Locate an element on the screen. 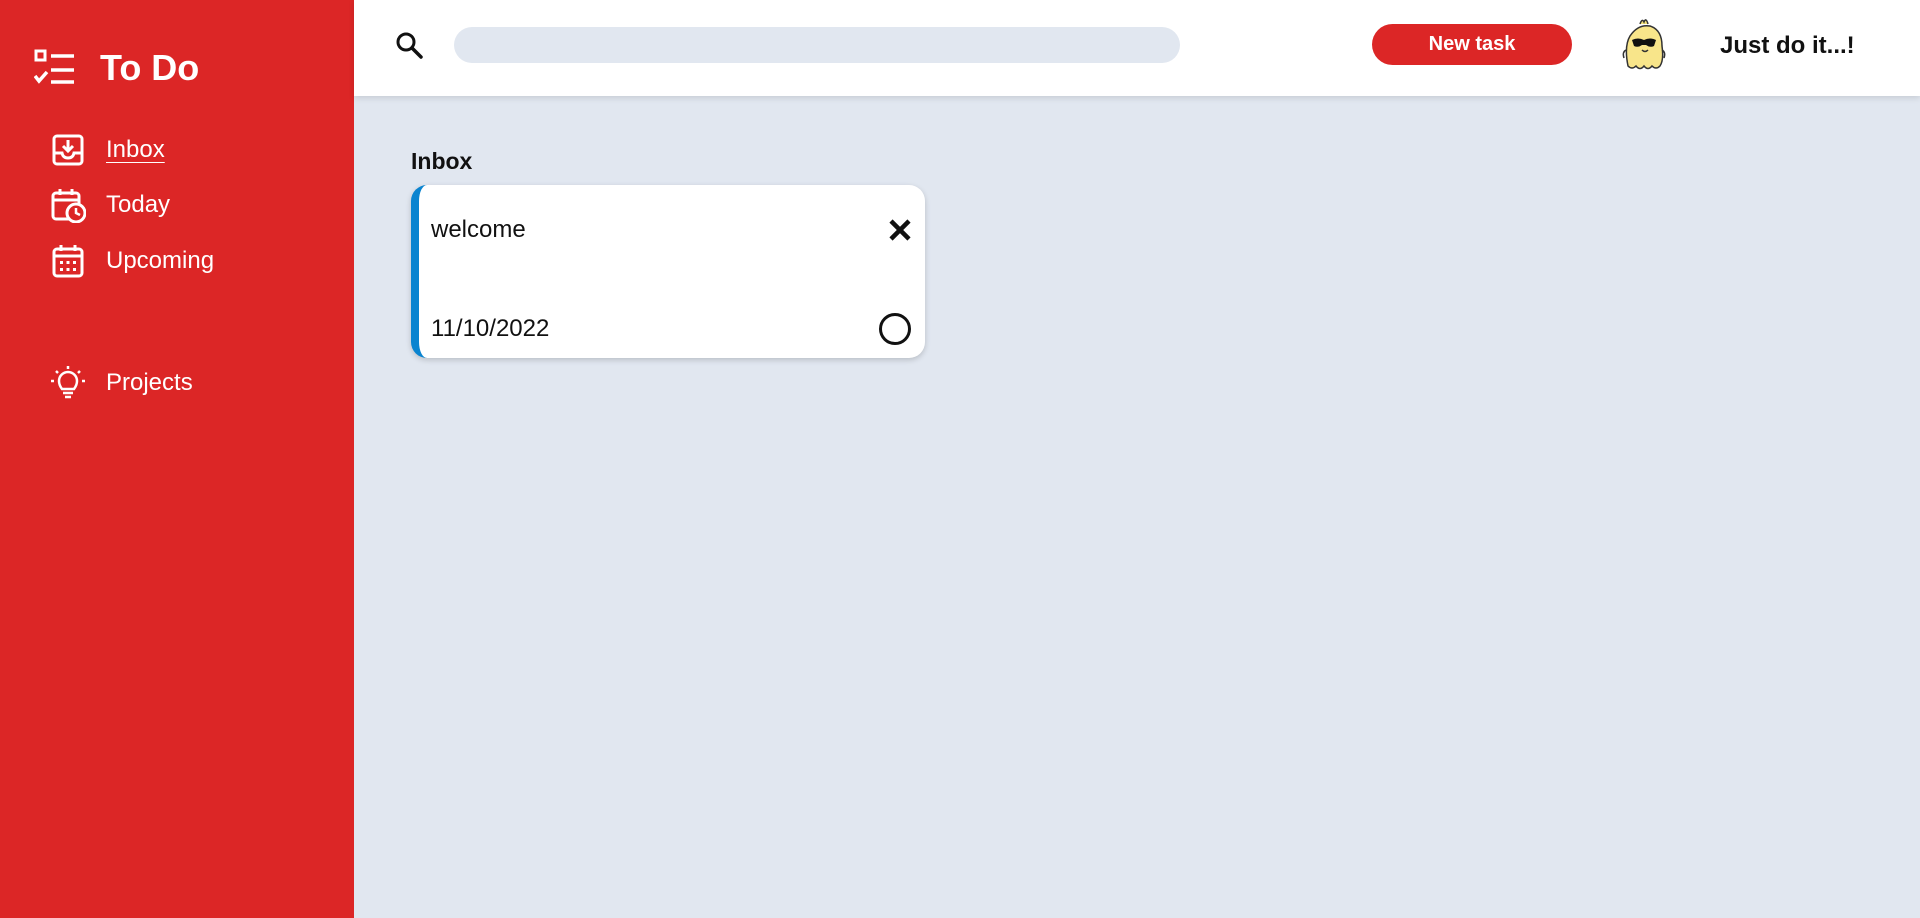 The width and height of the screenshot is (1920, 918). sidebar-item-label: Inbox is located at coordinates (135, 149).